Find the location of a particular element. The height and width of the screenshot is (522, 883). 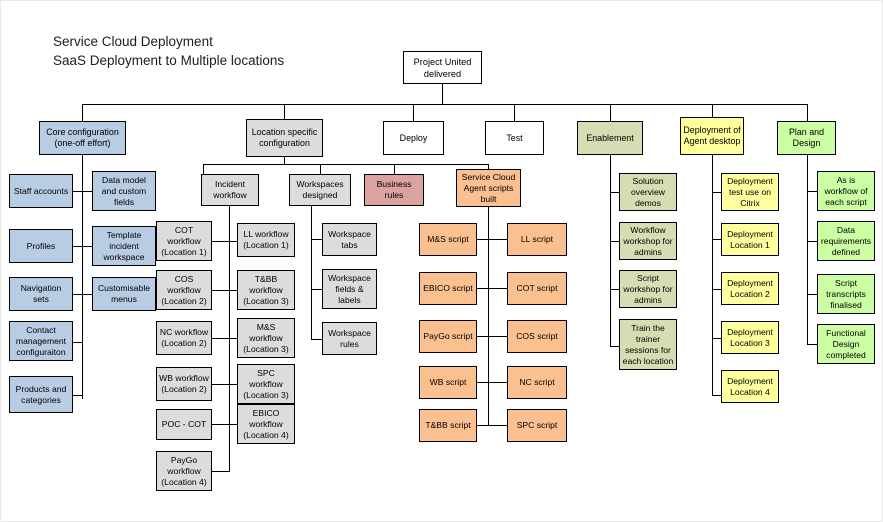

connector-arm-solution-overview-demos is located at coordinates (614, 192).